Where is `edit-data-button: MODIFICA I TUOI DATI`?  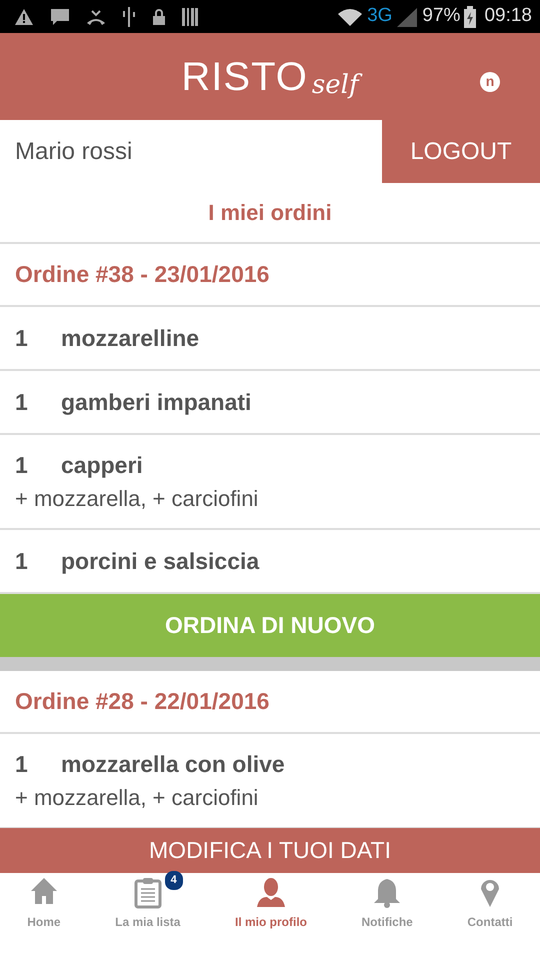
edit-data-button: MODIFICA I TUOI DATI is located at coordinates (270, 850).